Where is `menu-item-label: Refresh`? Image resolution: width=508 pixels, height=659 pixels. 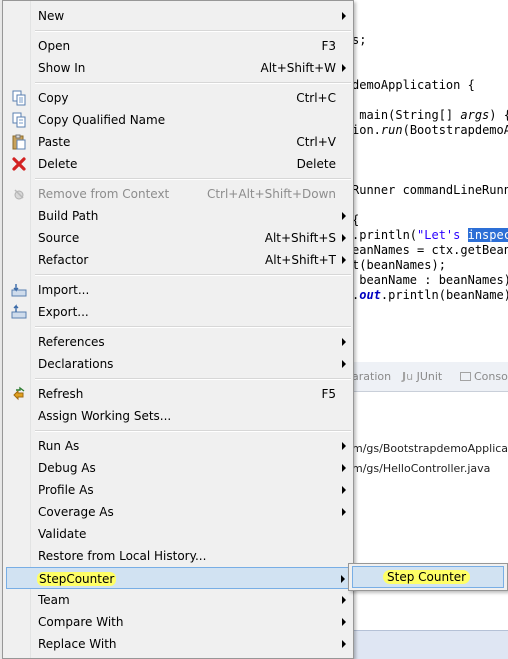
menu-item-label: Refresh is located at coordinates (61, 394).